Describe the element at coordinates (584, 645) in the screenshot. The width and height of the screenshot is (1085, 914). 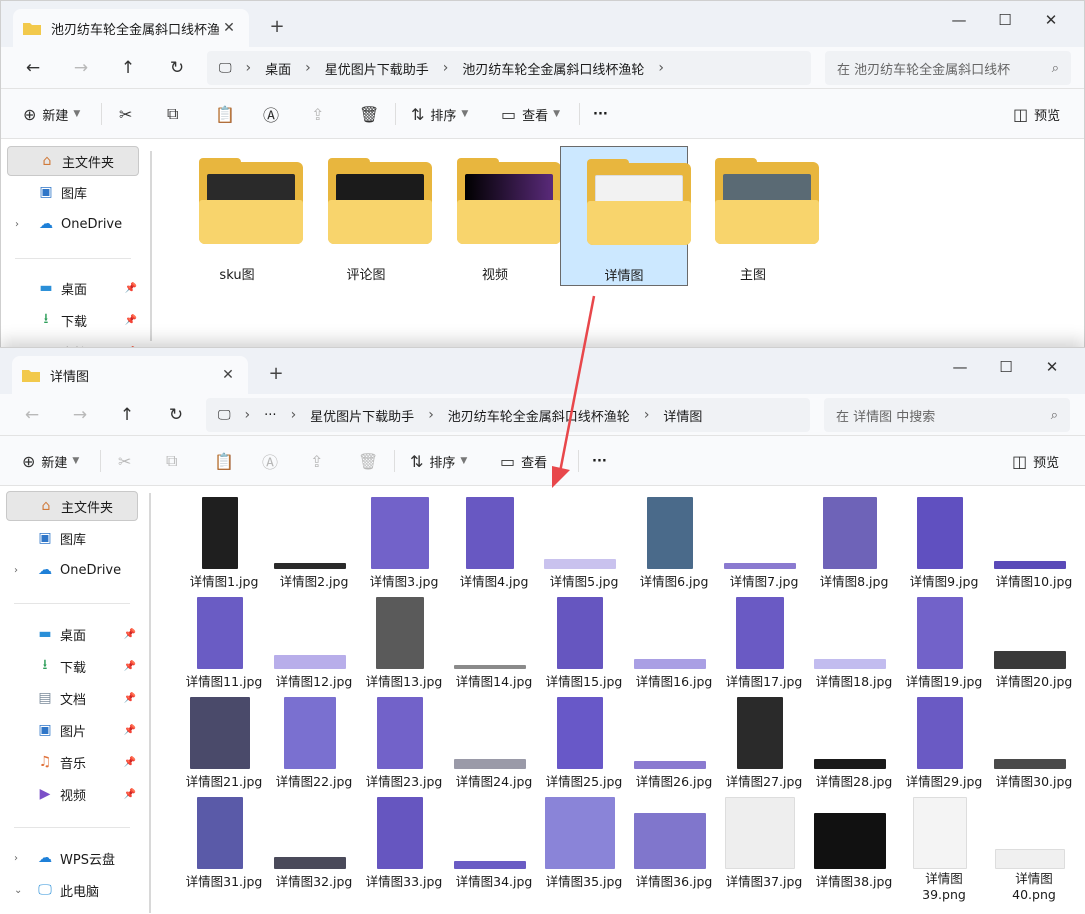
I see `file-item: 详情图15.jpg` at that location.